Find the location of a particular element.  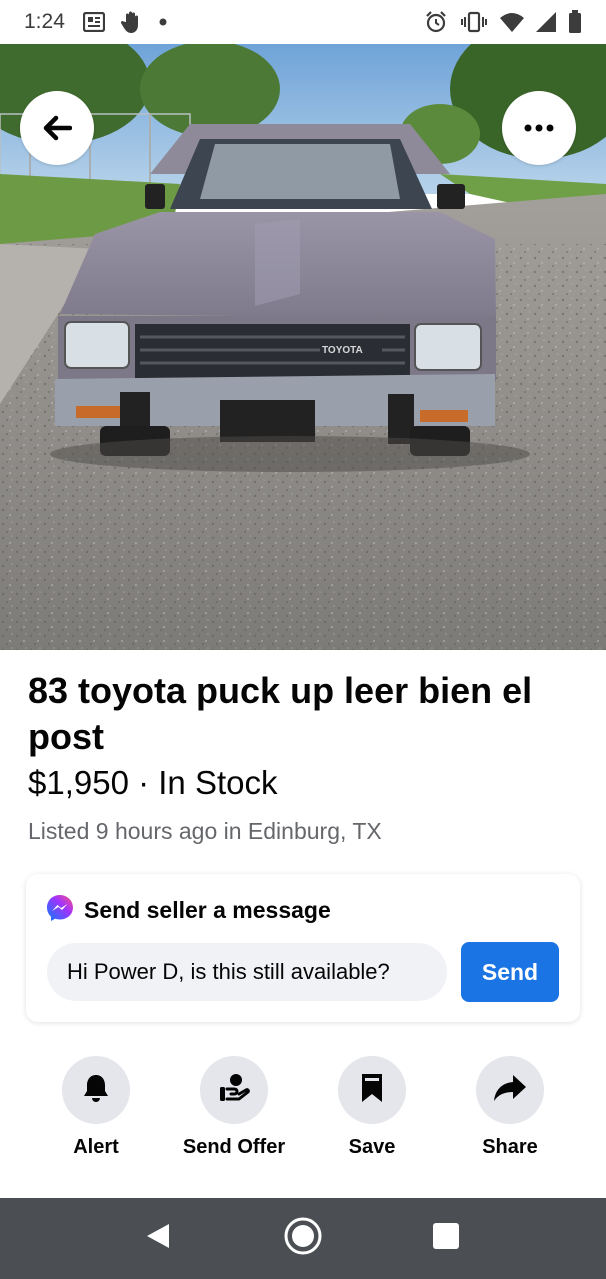

status-bar: 1:24 is located at coordinates (303, 22).